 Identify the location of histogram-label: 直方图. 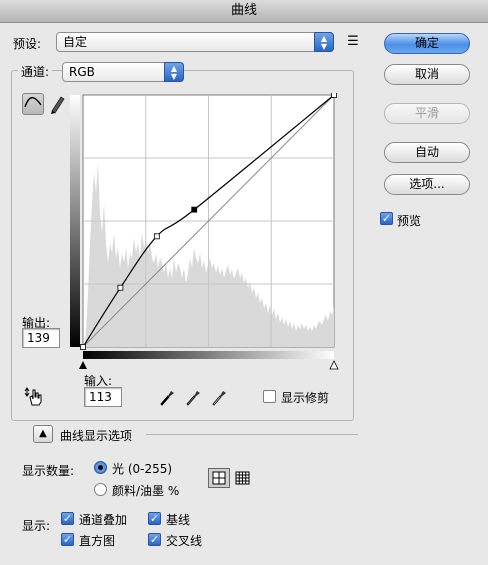
(97, 541).